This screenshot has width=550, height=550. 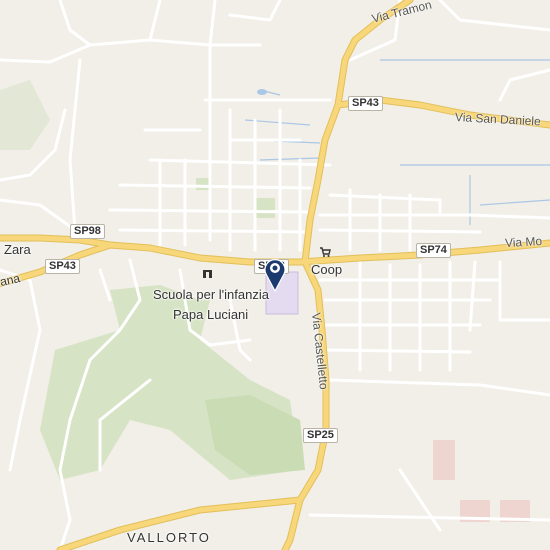 What do you see at coordinates (326, 269) in the screenshot?
I see `place-coop: Coop` at bounding box center [326, 269].